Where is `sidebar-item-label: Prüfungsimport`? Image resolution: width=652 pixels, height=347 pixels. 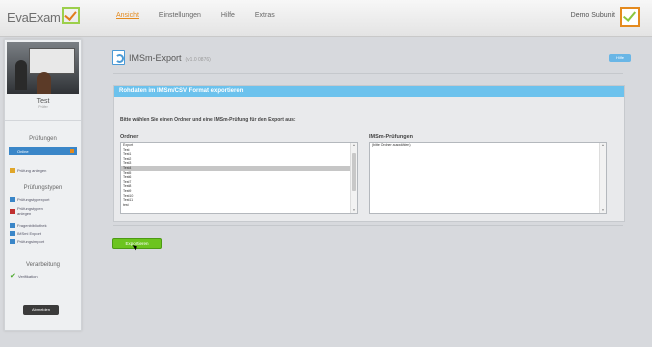 sidebar-item-label: Prüfungsimport is located at coordinates (31, 241).